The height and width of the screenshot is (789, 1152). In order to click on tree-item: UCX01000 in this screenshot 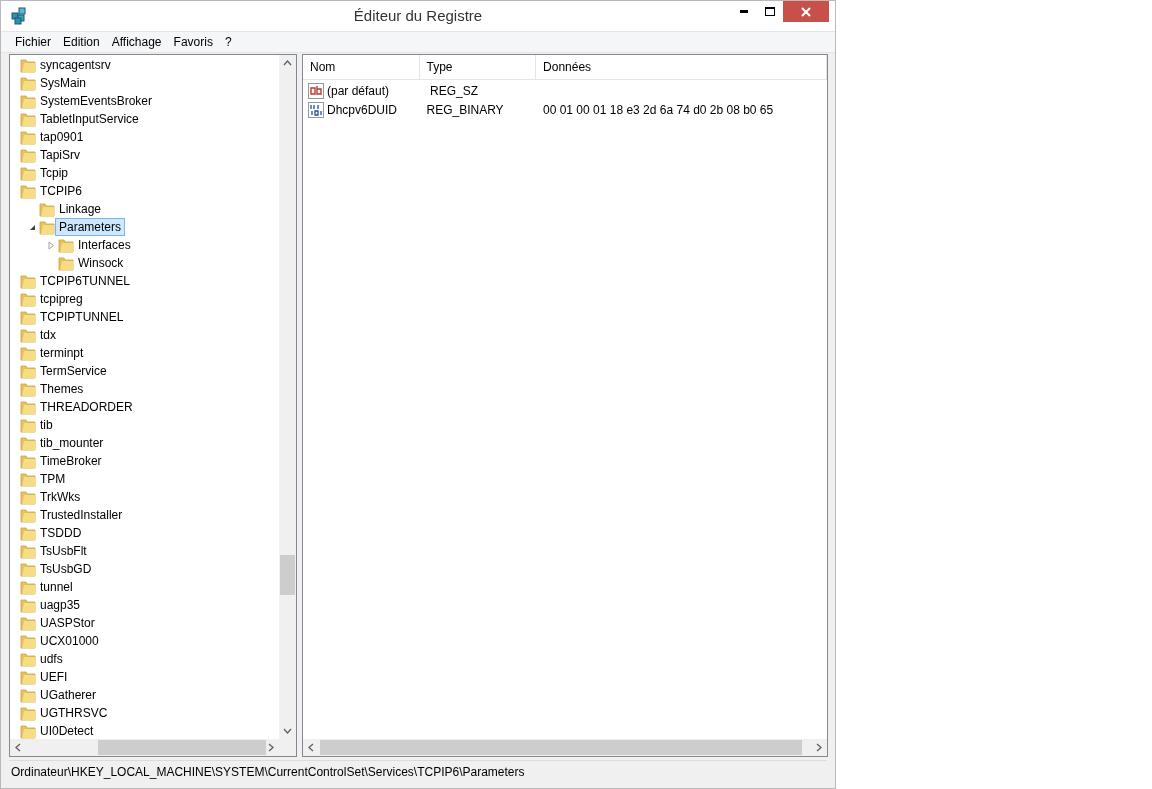, I will do `click(69, 641)`.